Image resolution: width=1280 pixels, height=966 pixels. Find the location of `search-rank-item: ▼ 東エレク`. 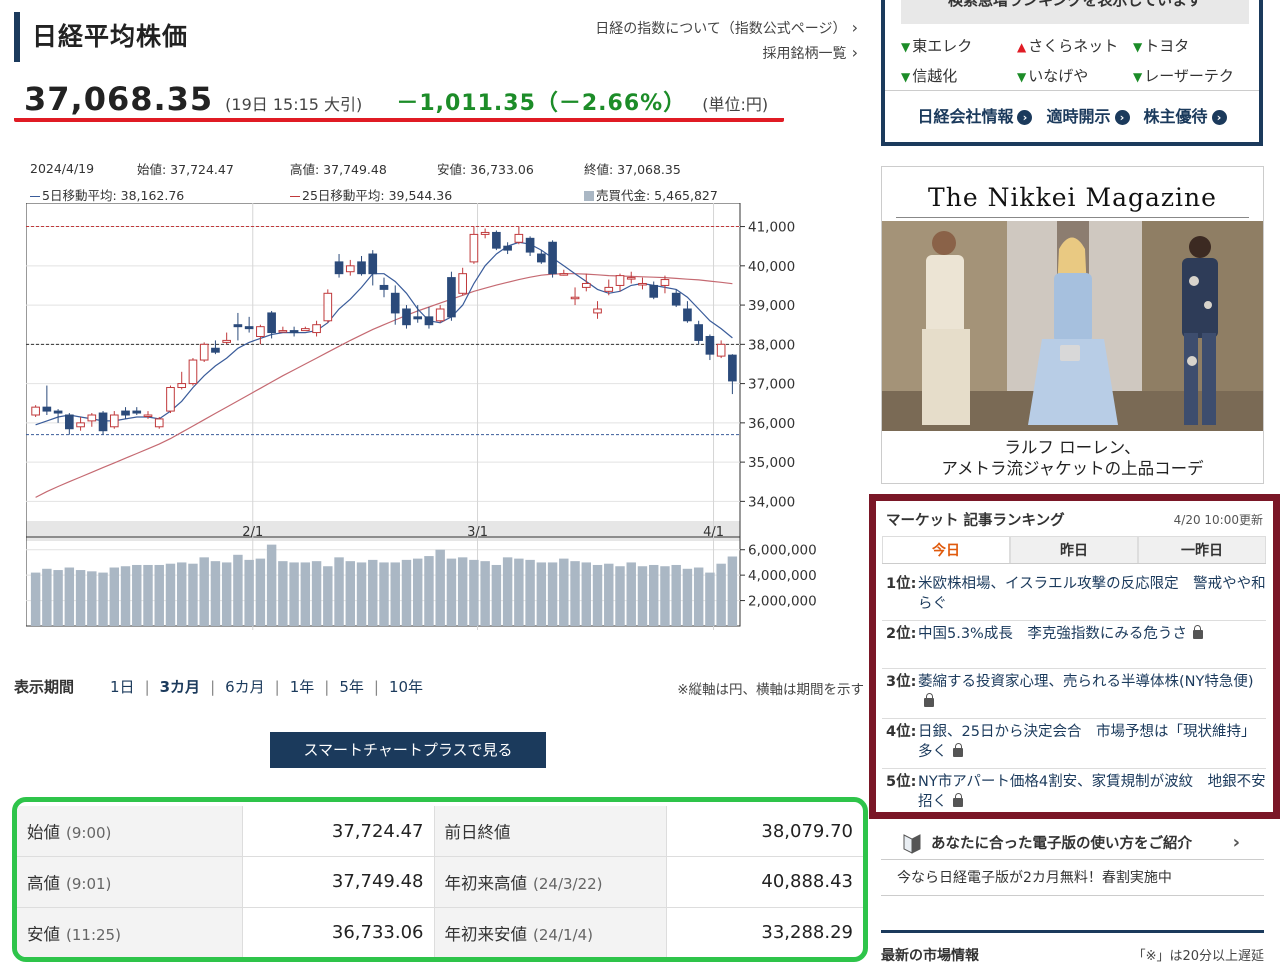

search-rank-item: ▼ 東エレク is located at coordinates (936, 45).